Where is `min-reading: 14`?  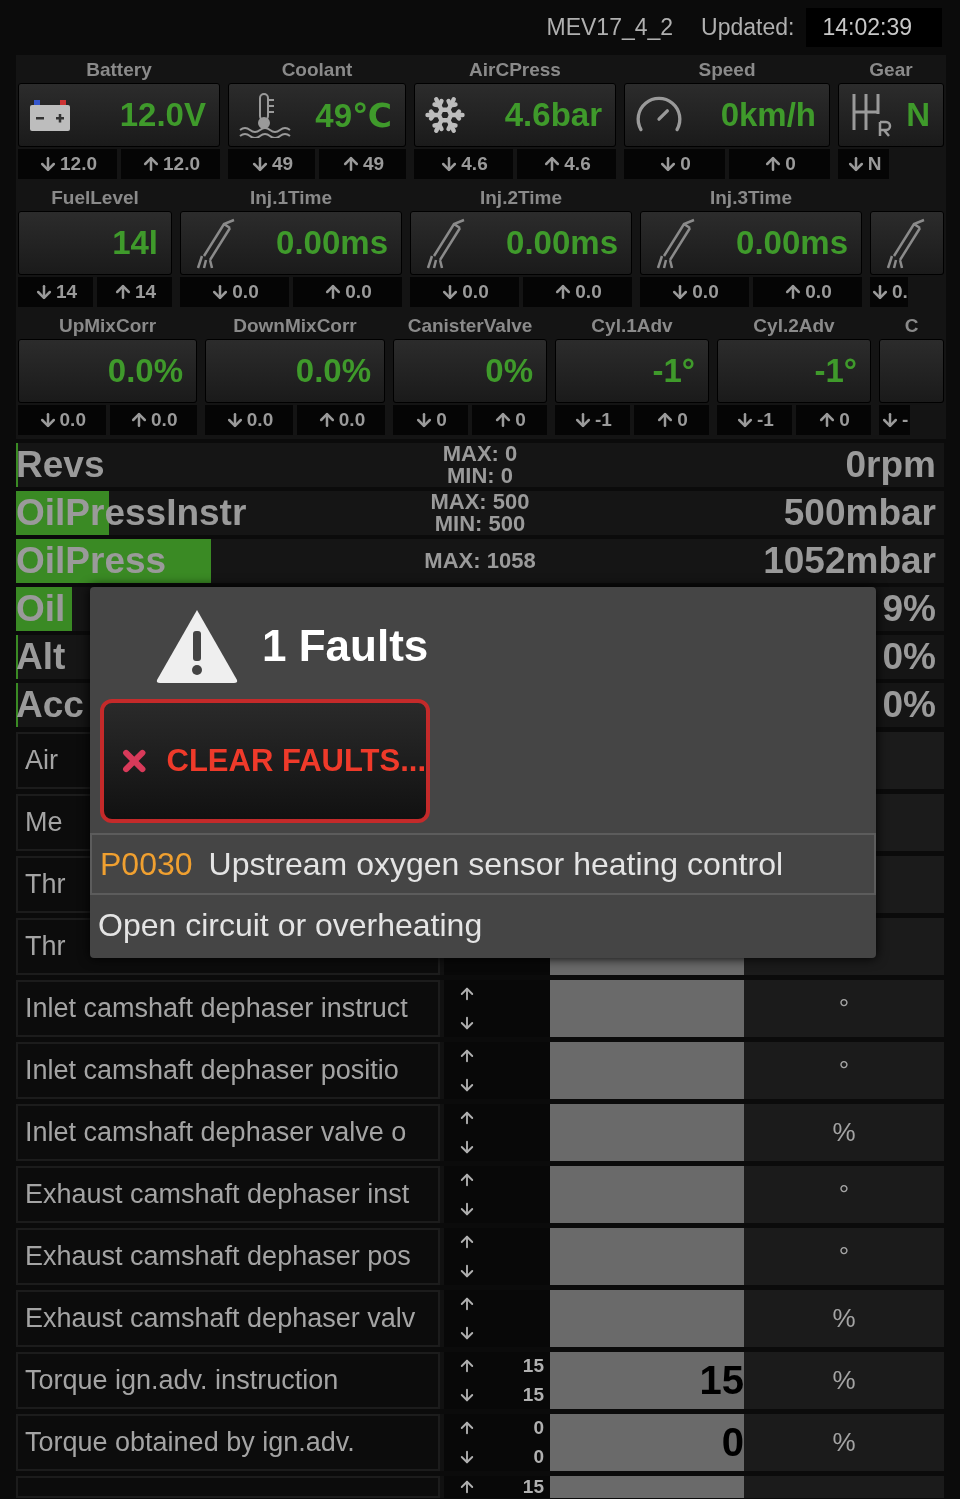
min-reading: 14 is located at coordinates (55, 292).